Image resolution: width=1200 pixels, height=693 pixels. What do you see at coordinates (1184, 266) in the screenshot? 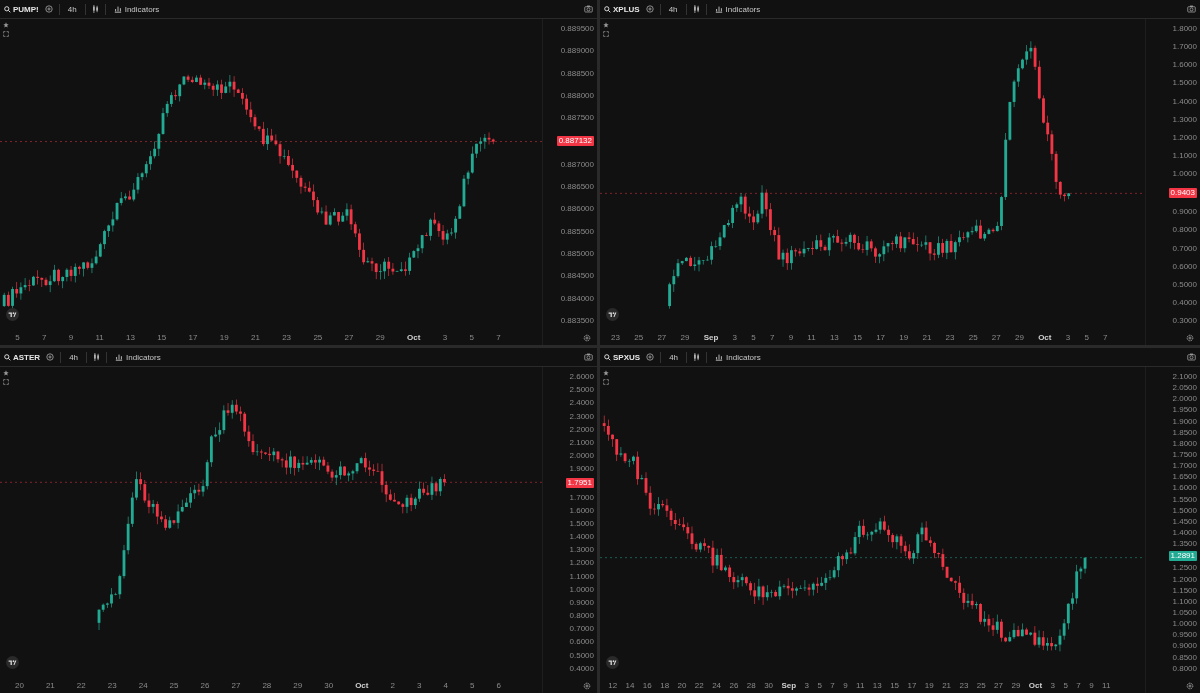
I see `price-label: 0.6000` at bounding box center [1184, 266].